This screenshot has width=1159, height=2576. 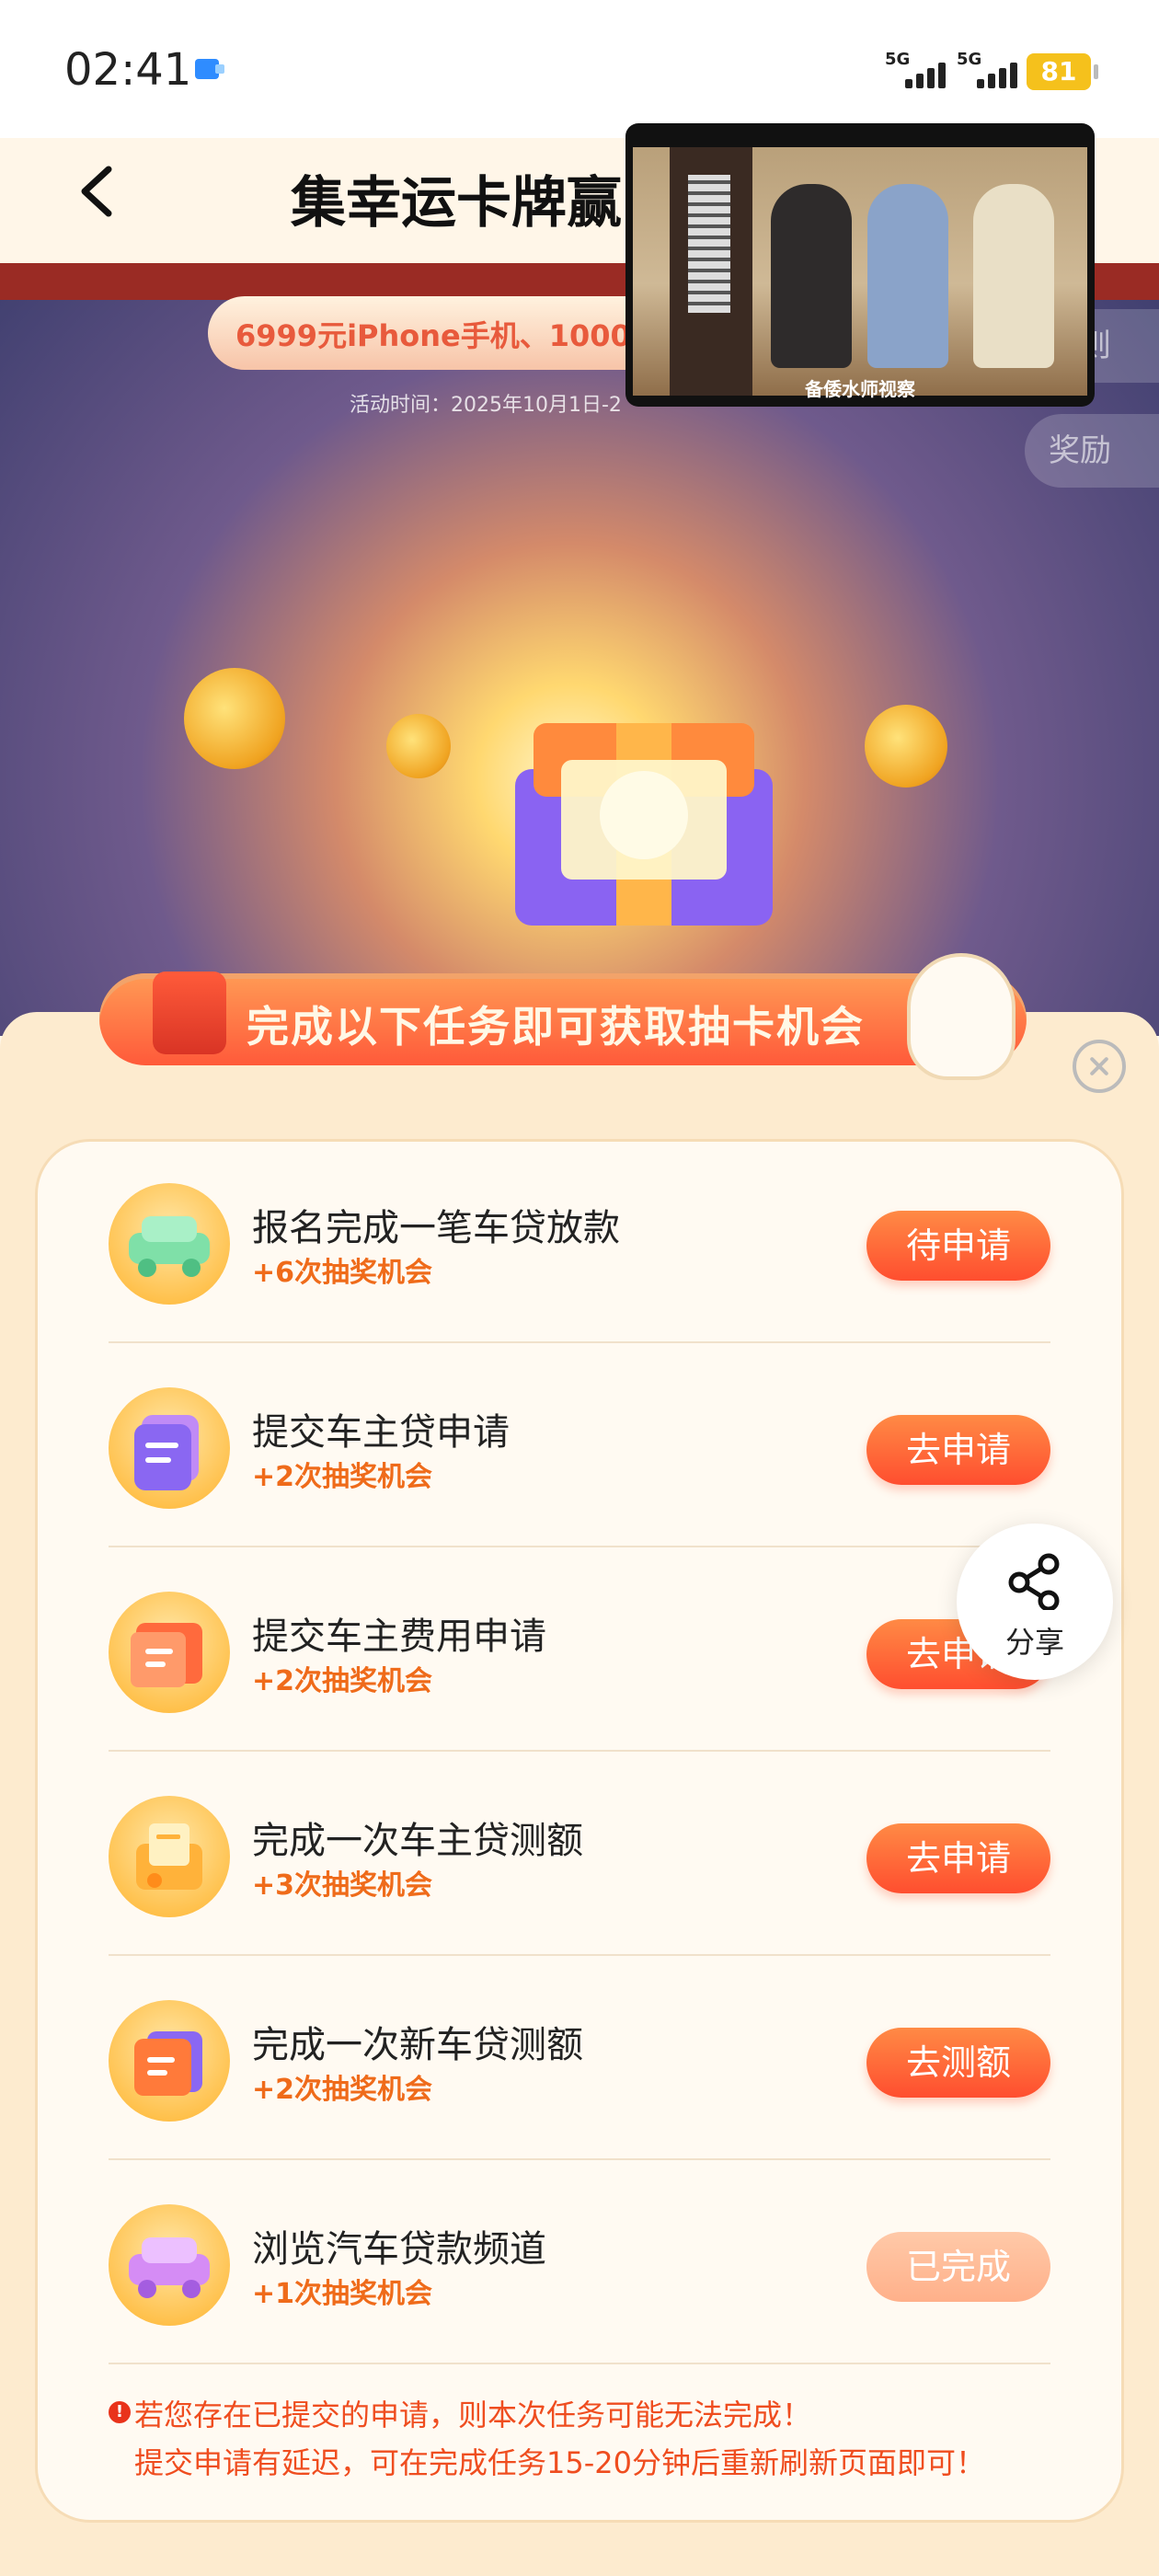 I want to click on floating-video-player: 备倭水师视察, so click(x=860, y=265).